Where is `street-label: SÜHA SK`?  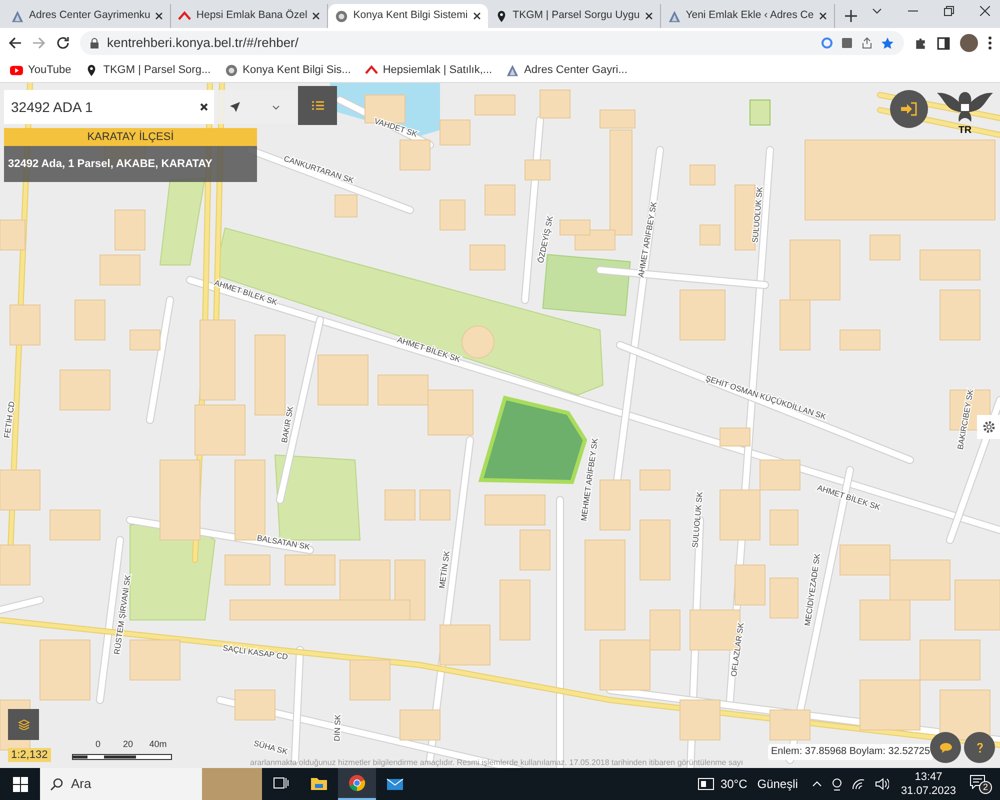 street-label: SÜHA SK is located at coordinates (270, 747).